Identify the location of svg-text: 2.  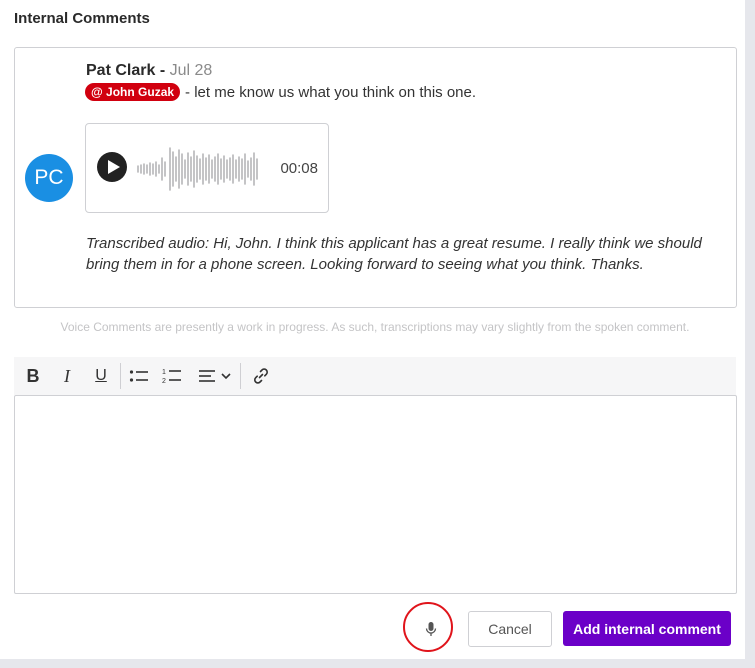
(164, 381).